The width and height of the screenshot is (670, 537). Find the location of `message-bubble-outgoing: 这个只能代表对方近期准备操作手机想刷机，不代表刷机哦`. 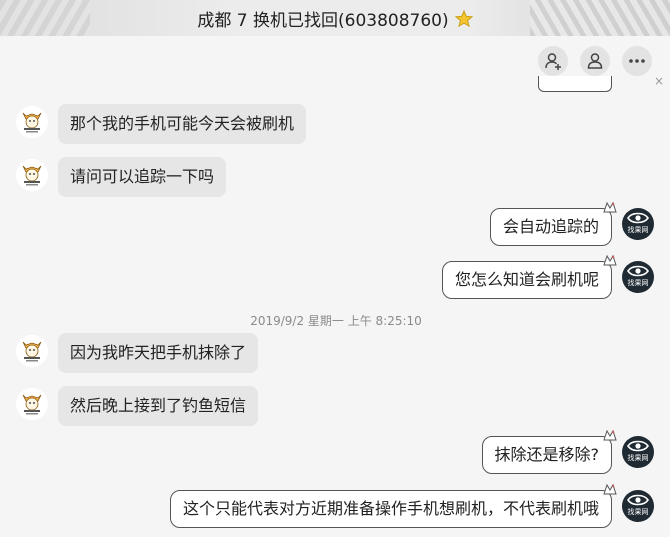

message-bubble-outgoing: 这个只能代表对方近期准备操作手机想刷机，不代表刷机哦 is located at coordinates (393, 505).